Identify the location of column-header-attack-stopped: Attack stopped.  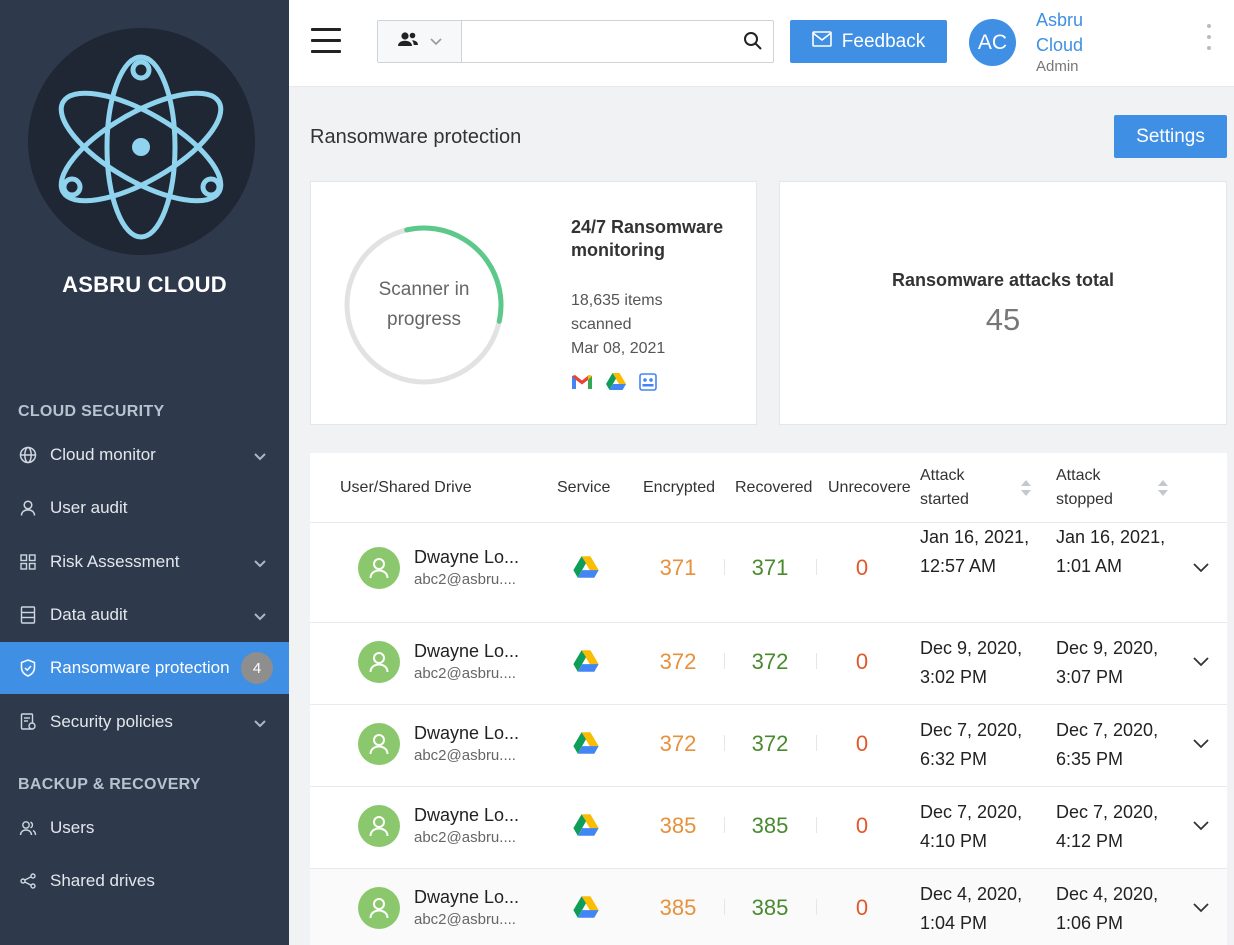
(1084, 488).